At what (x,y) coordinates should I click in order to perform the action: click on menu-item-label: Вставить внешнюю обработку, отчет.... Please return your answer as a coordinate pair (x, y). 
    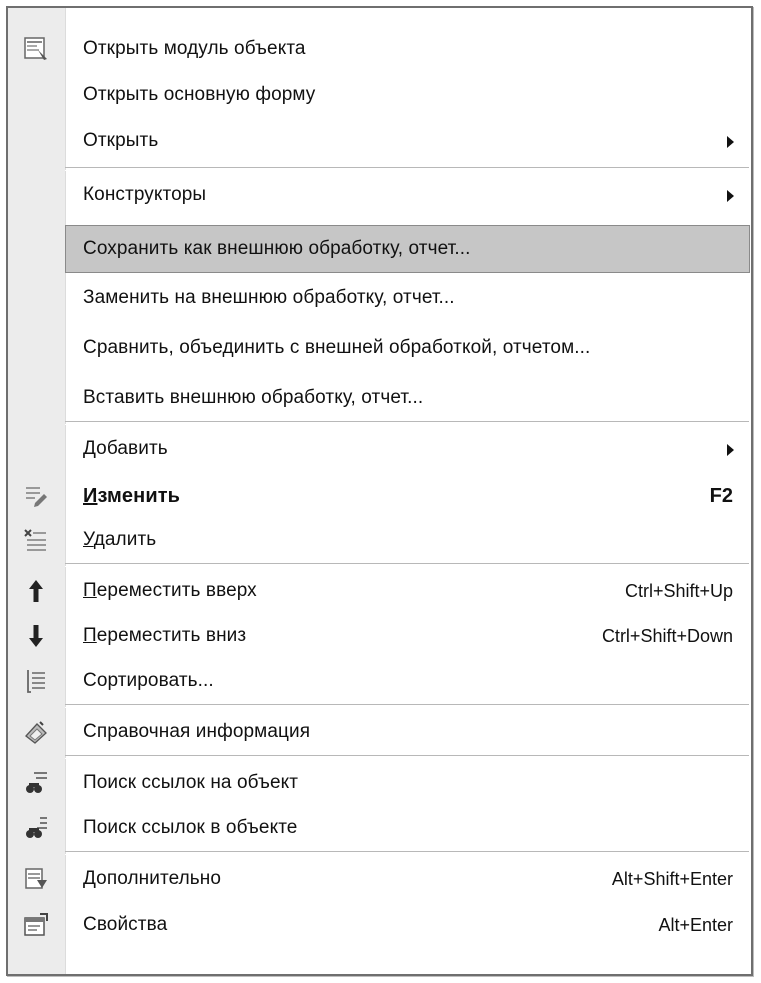
    Looking at the image, I should click on (253, 397).